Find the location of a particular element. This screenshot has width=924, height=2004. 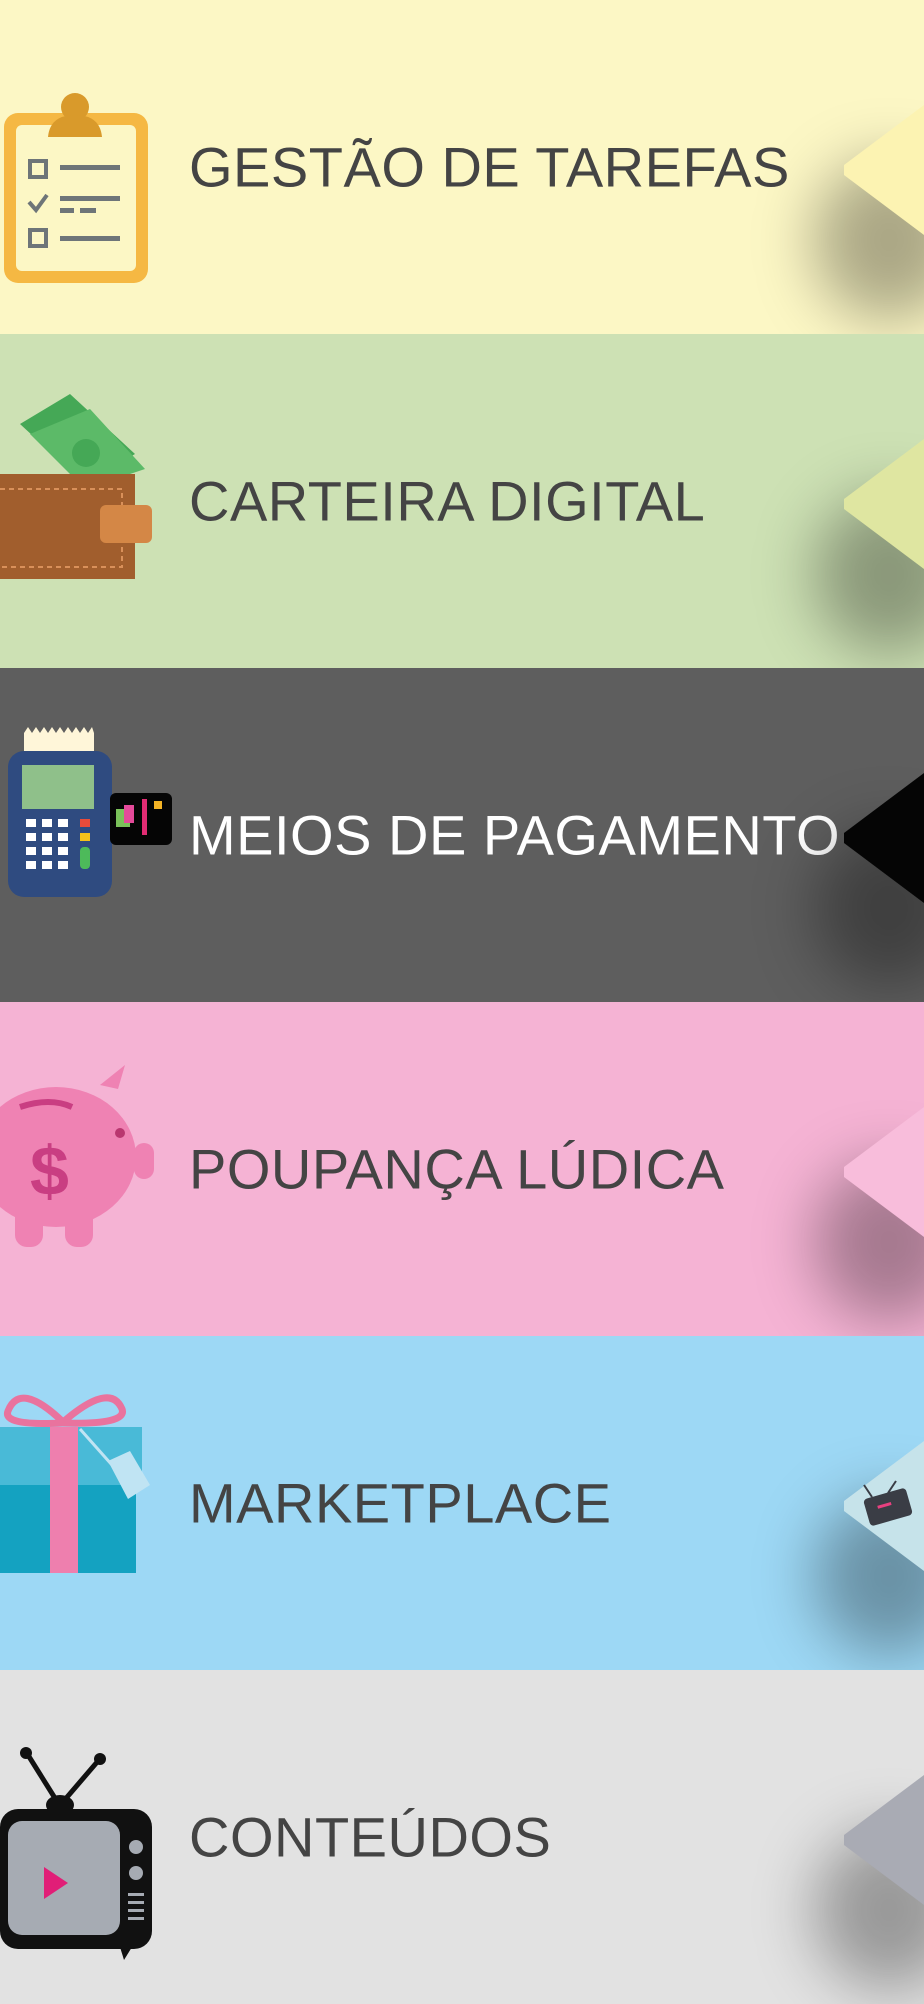

menu-item-label: POUPANÇA LÚDICA is located at coordinates (457, 1169).